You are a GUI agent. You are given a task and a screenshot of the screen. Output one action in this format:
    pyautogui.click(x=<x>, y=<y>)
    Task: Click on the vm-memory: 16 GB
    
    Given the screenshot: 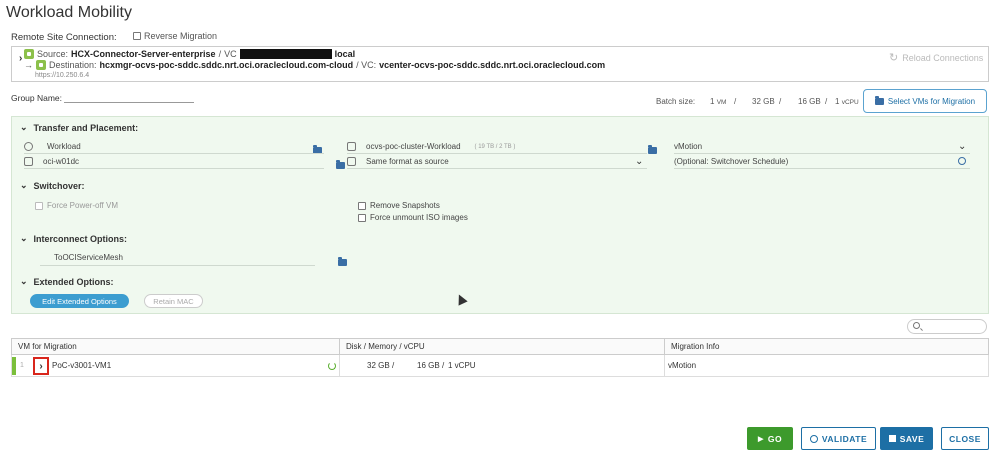 What is the action you would take?
    pyautogui.click(x=428, y=365)
    